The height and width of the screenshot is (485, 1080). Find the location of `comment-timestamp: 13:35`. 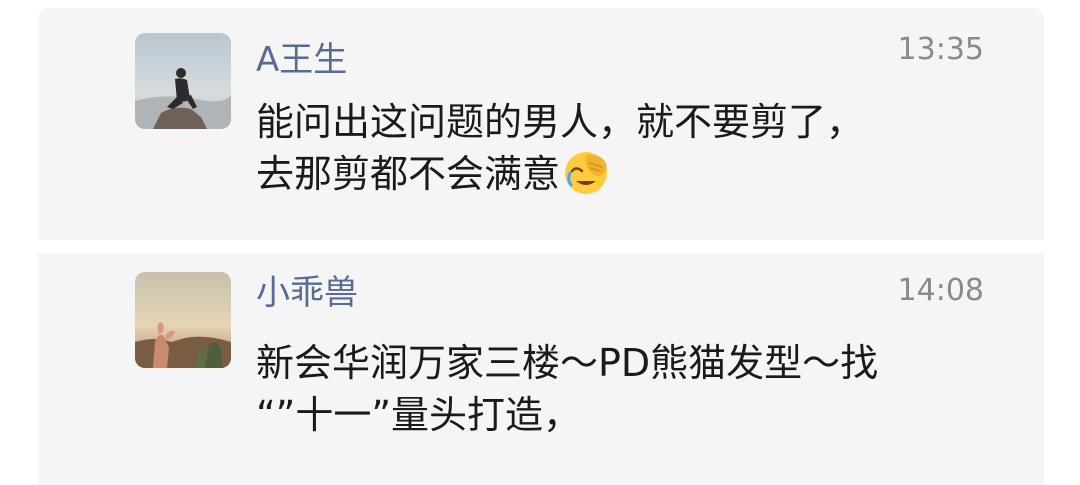

comment-timestamp: 13:35 is located at coordinates (940, 49).